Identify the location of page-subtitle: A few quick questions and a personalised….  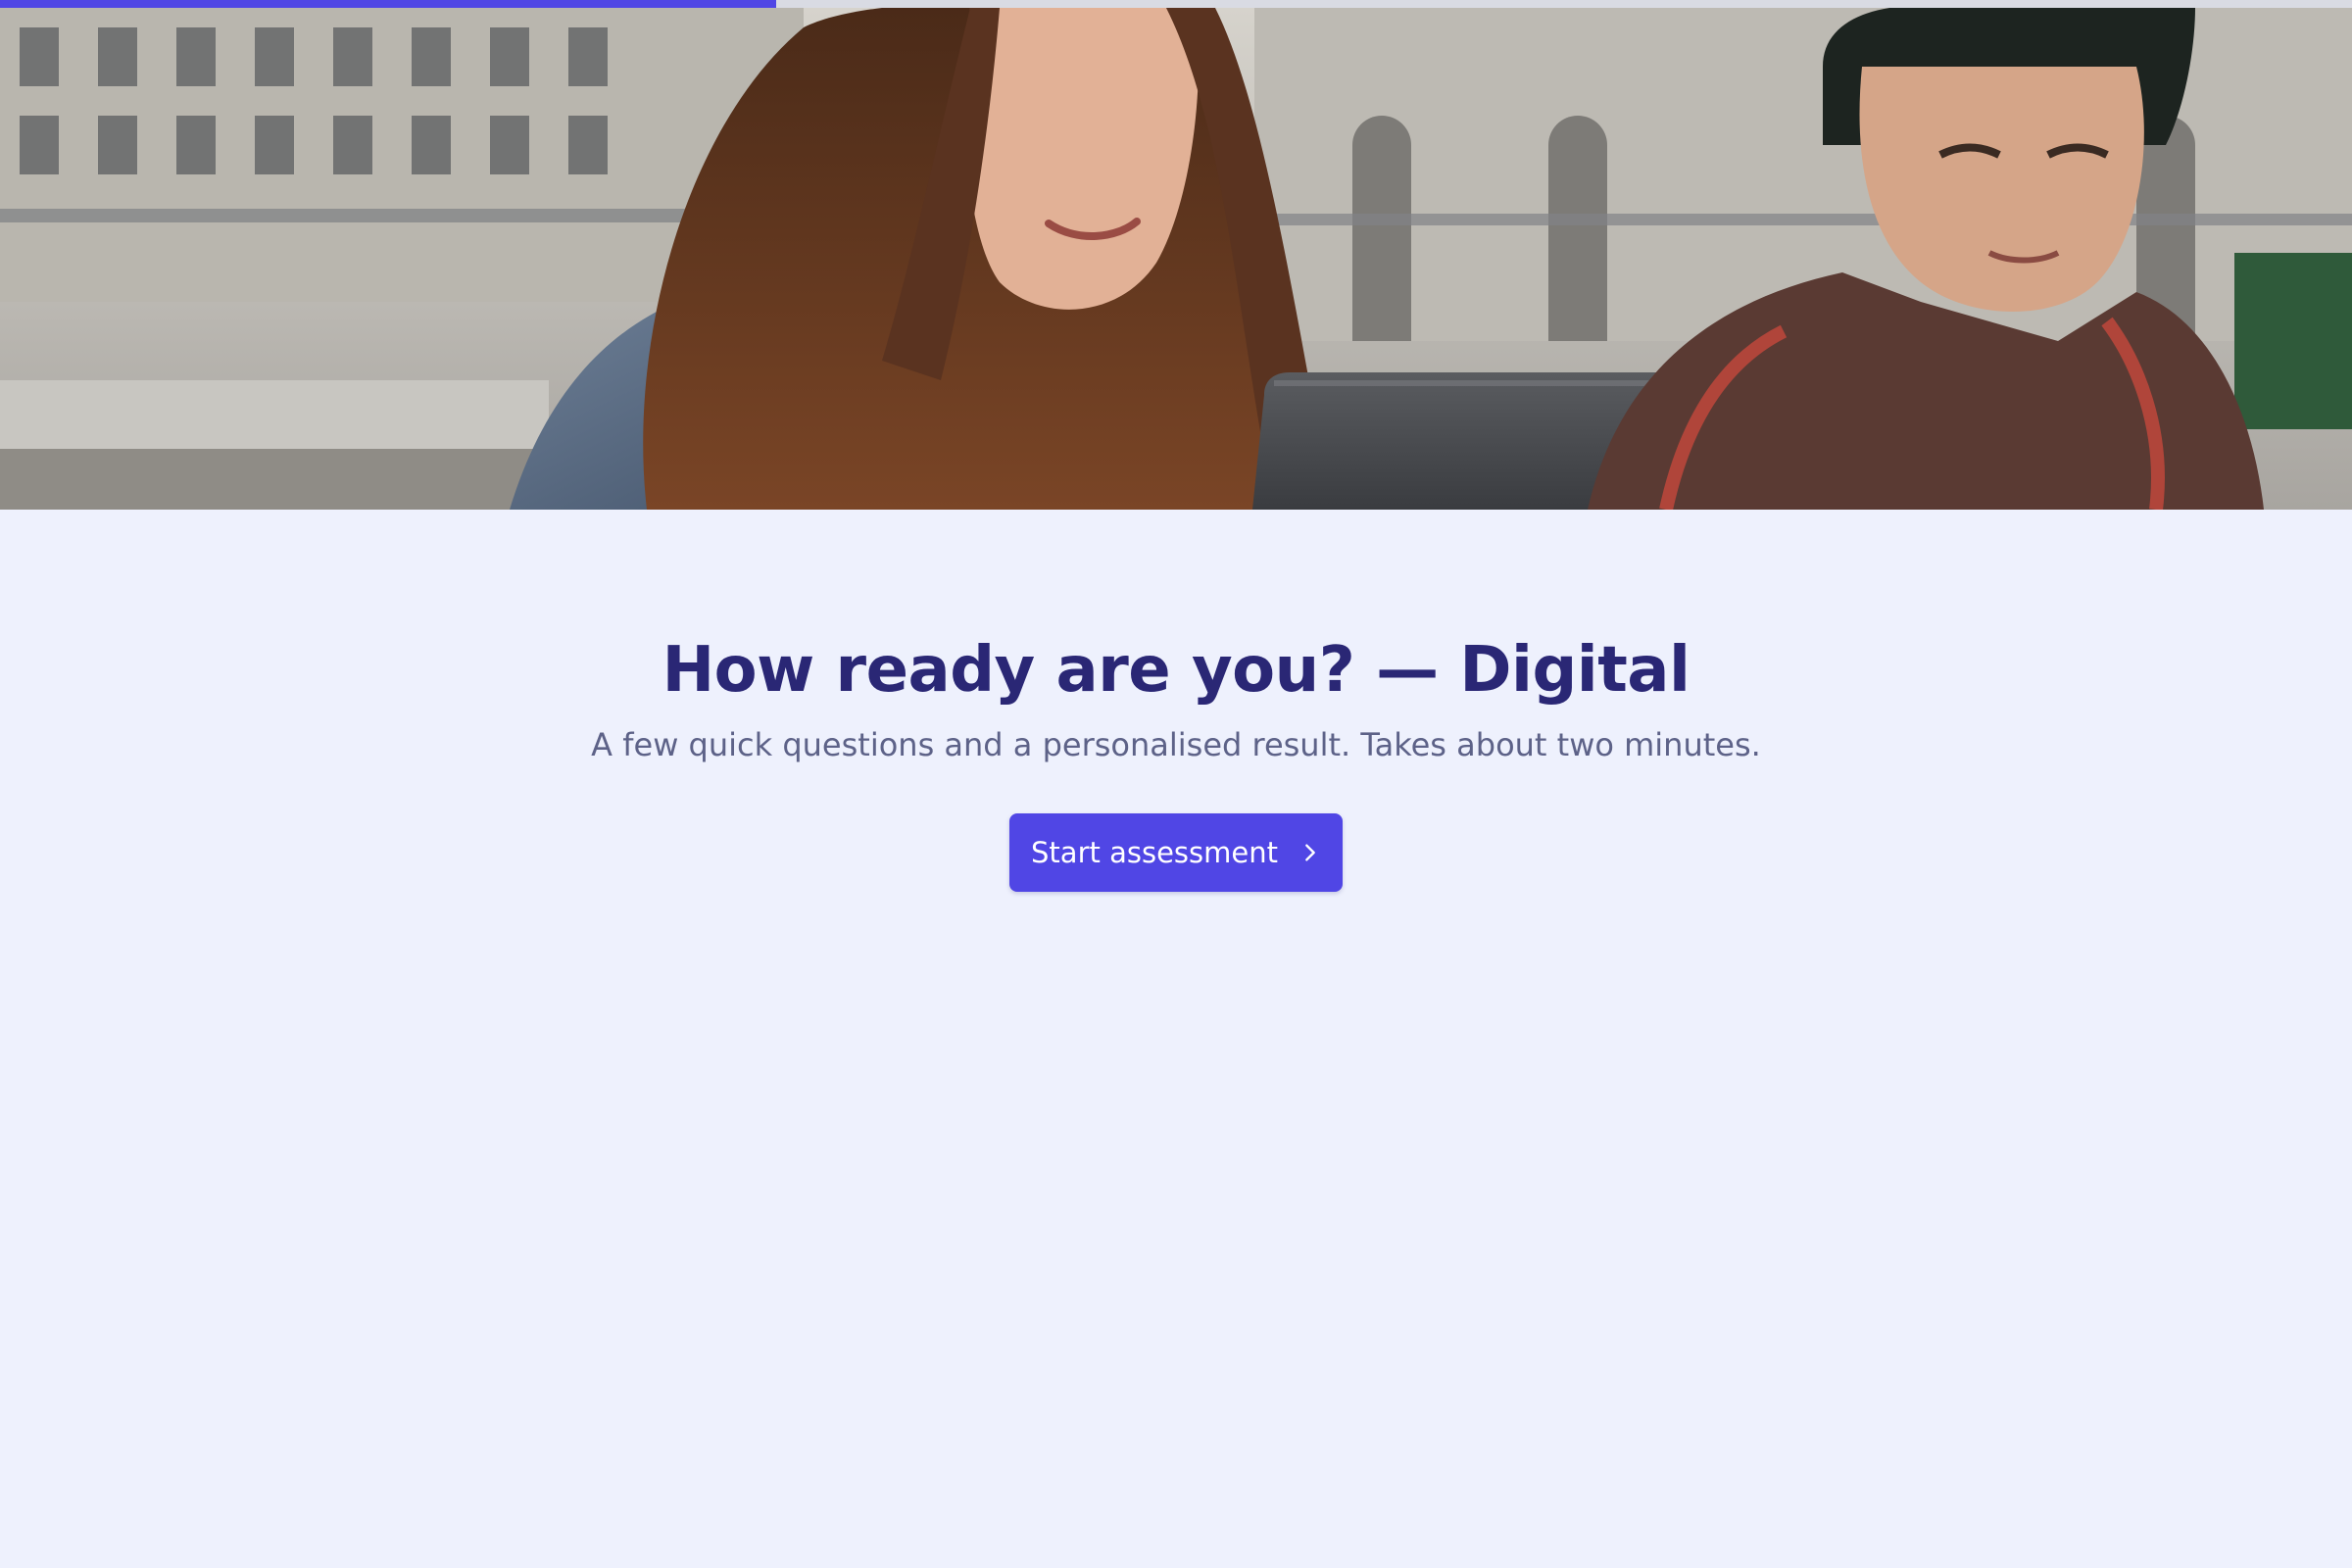
(1176, 744).